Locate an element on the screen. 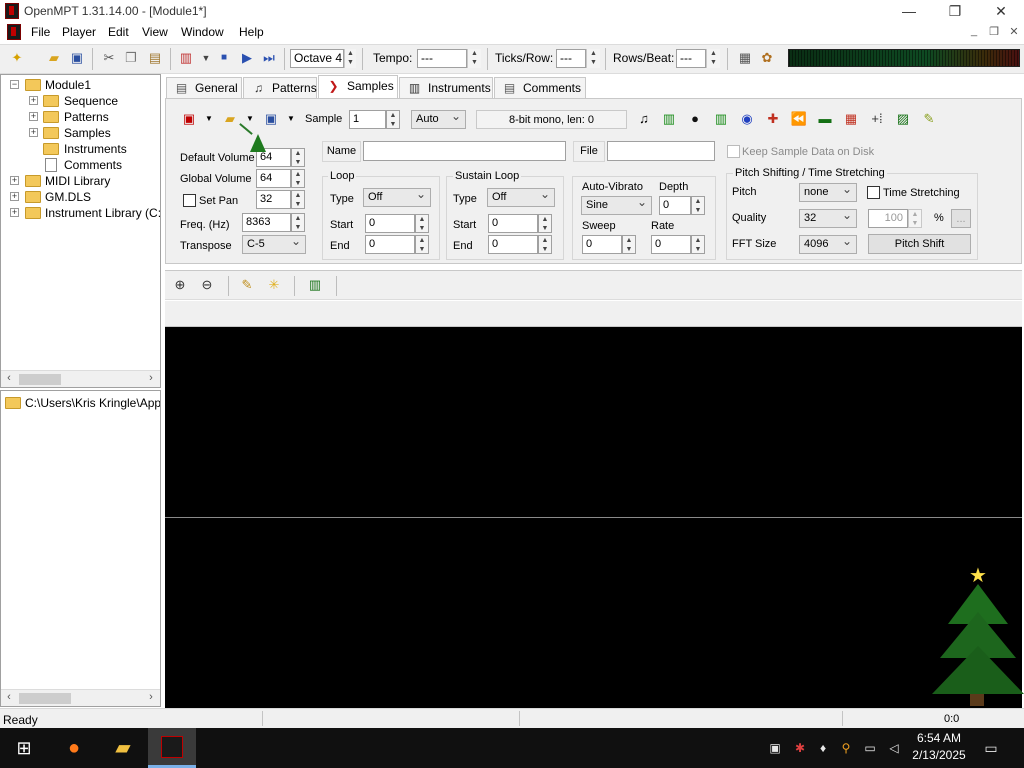 Image resolution: width=1024 pixels, height=768 pixels. new-sample-icon: ▣ is located at coordinates (189, 119).